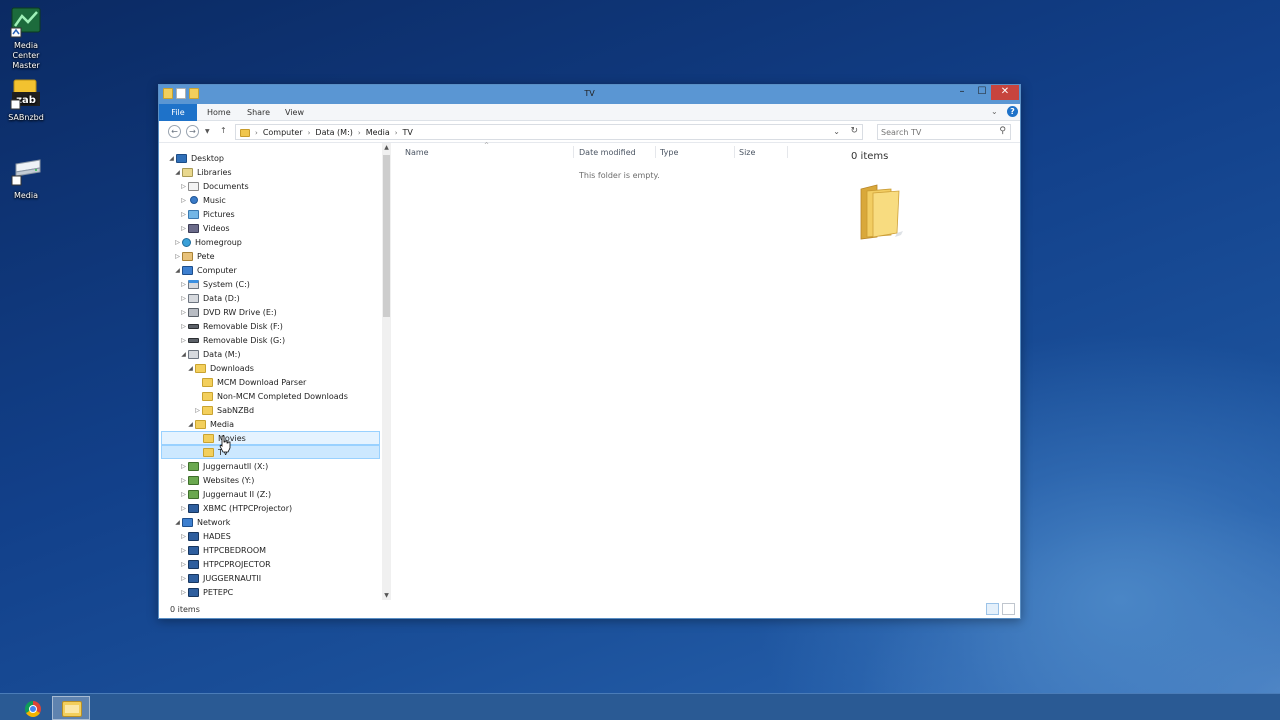  Describe the element at coordinates (31, 708) in the screenshot. I see `taskbar-chrome-button` at that location.